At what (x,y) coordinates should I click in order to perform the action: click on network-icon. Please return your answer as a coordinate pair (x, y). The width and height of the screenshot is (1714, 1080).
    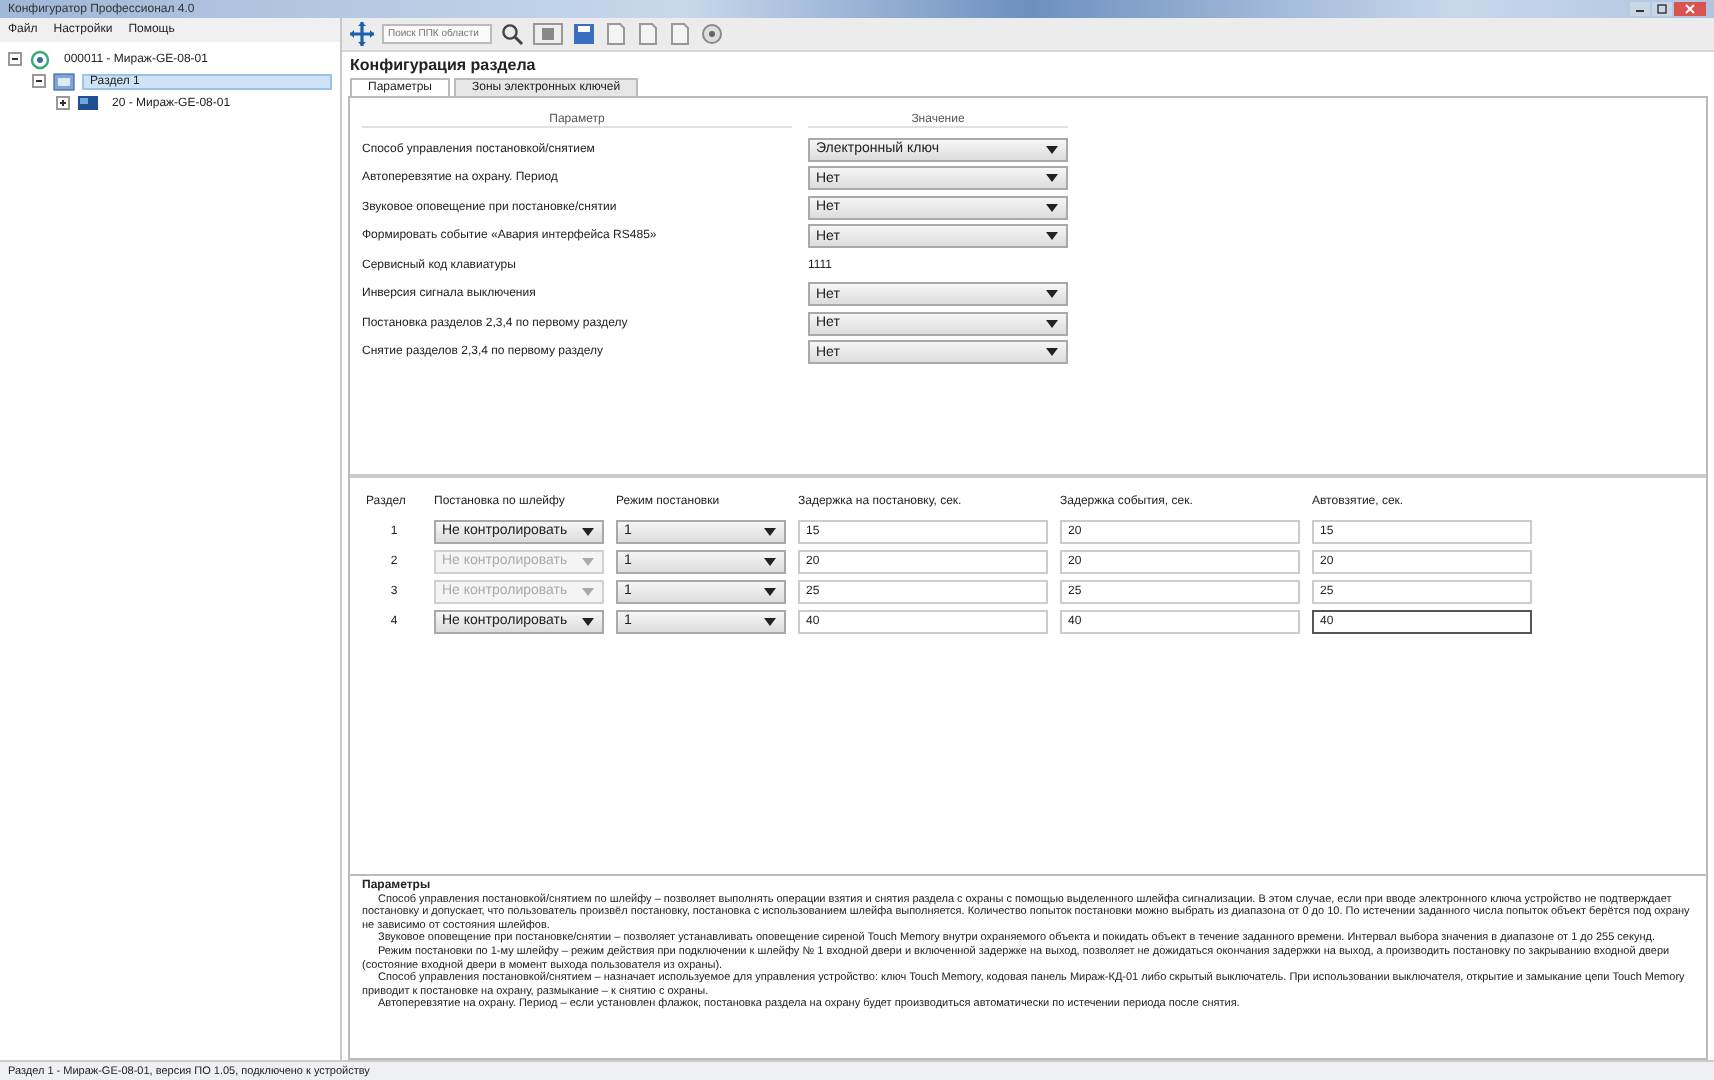
    Looking at the image, I should click on (40, 59).